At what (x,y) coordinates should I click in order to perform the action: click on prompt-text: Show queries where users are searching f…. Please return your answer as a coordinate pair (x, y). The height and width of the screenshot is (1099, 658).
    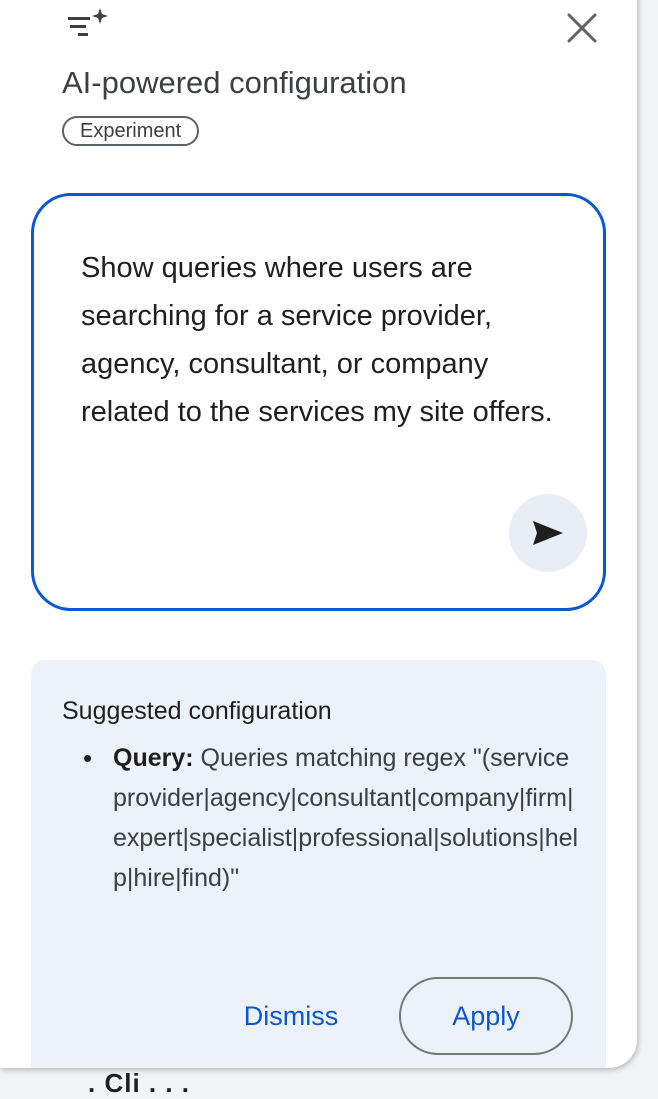
    Looking at the image, I should click on (321, 340).